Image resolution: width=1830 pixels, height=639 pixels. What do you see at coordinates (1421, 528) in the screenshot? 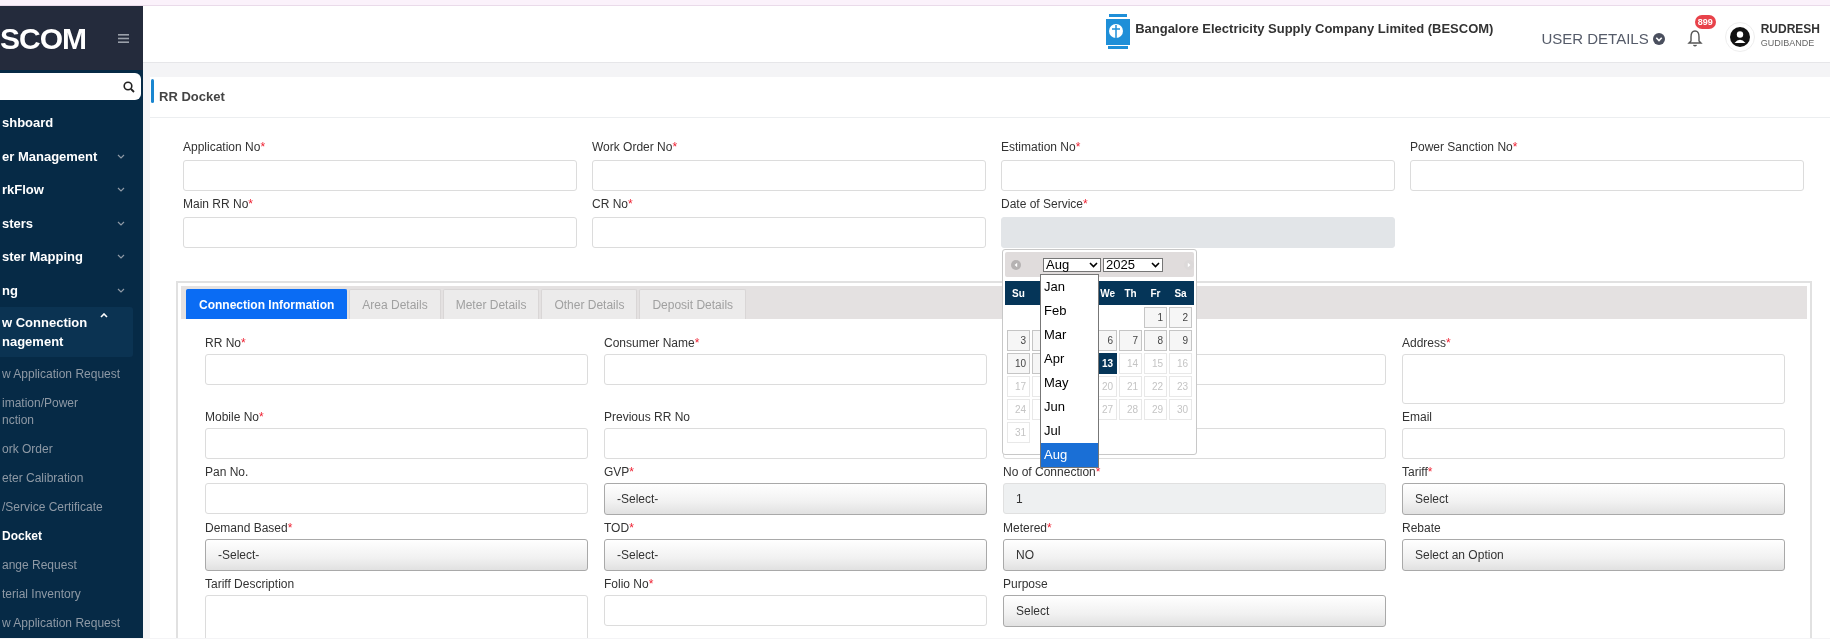
I see `field-label: Rebate` at bounding box center [1421, 528].